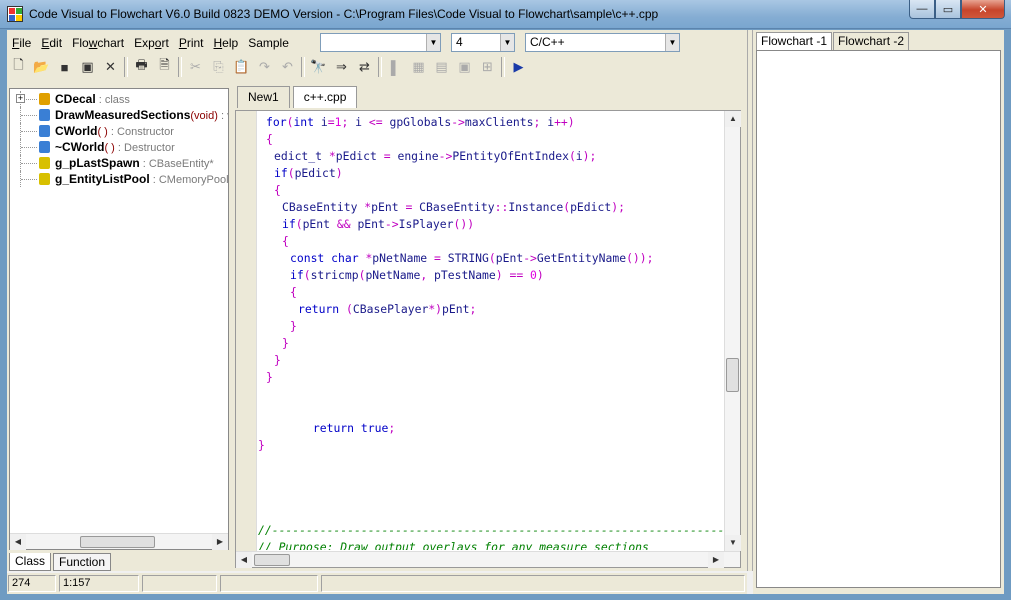 The height and width of the screenshot is (600, 1011). I want to click on option-icon: ▤, so click(441, 67).